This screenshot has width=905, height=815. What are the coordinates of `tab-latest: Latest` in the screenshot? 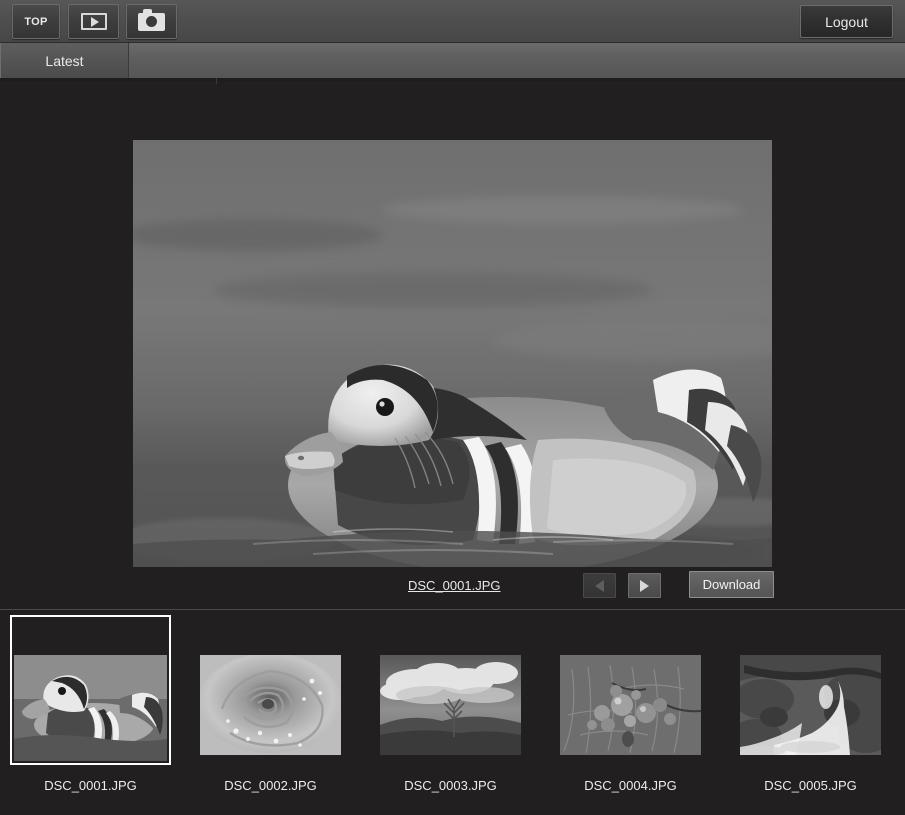 It's located at (64, 60).